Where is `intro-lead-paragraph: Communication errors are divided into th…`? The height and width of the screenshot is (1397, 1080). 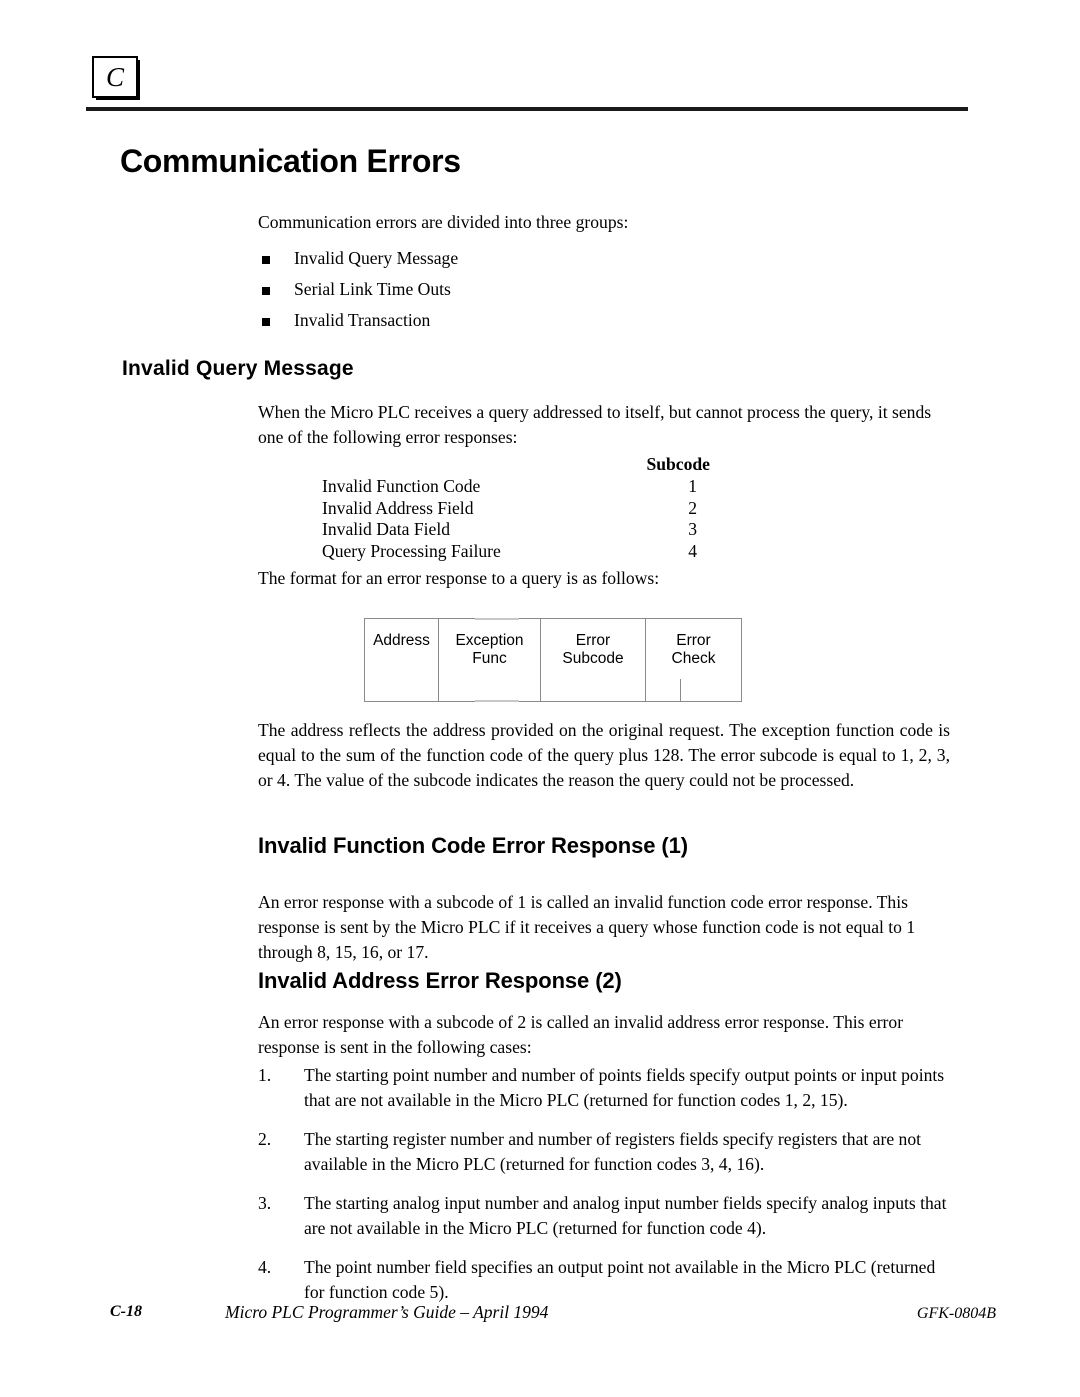
intro-lead-paragraph: Communication errors are divided into th… is located at coordinates (443, 222).